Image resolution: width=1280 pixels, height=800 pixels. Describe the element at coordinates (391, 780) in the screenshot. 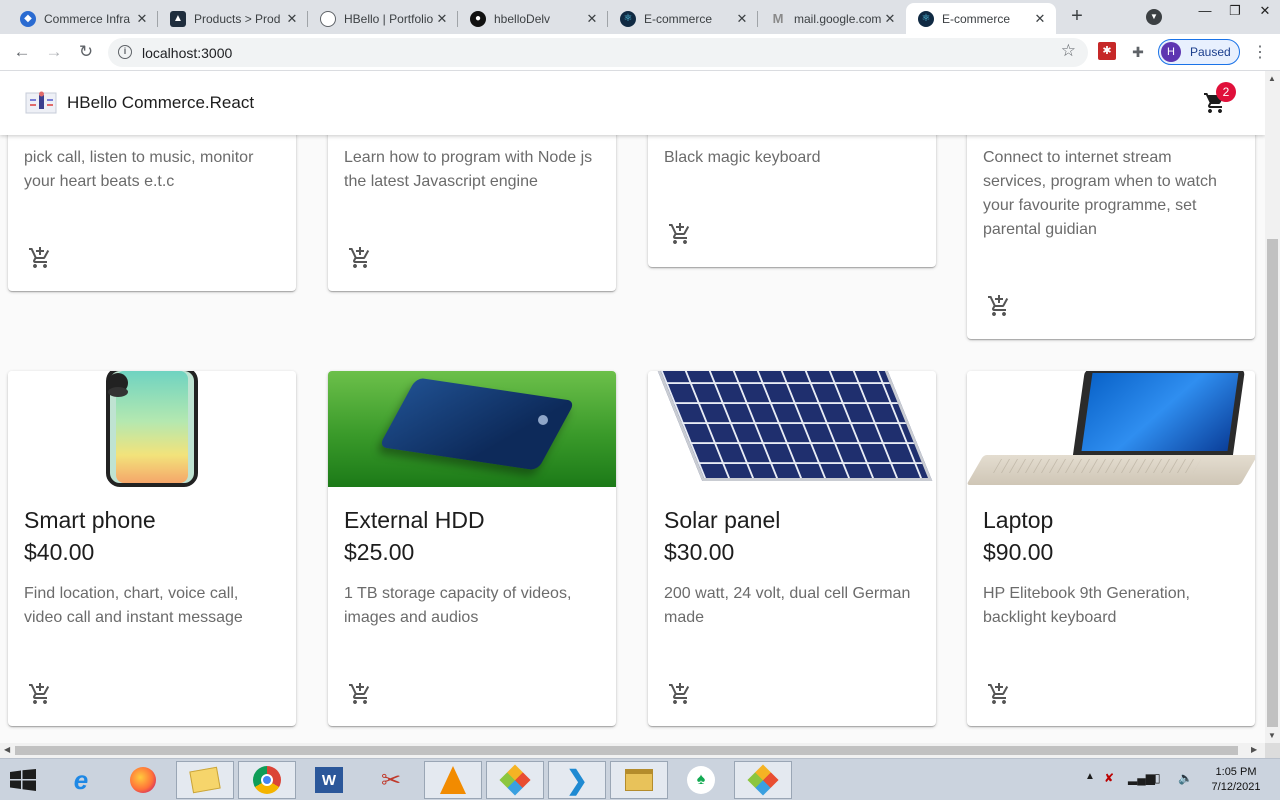

I see `snipping-icon: ✂` at that location.